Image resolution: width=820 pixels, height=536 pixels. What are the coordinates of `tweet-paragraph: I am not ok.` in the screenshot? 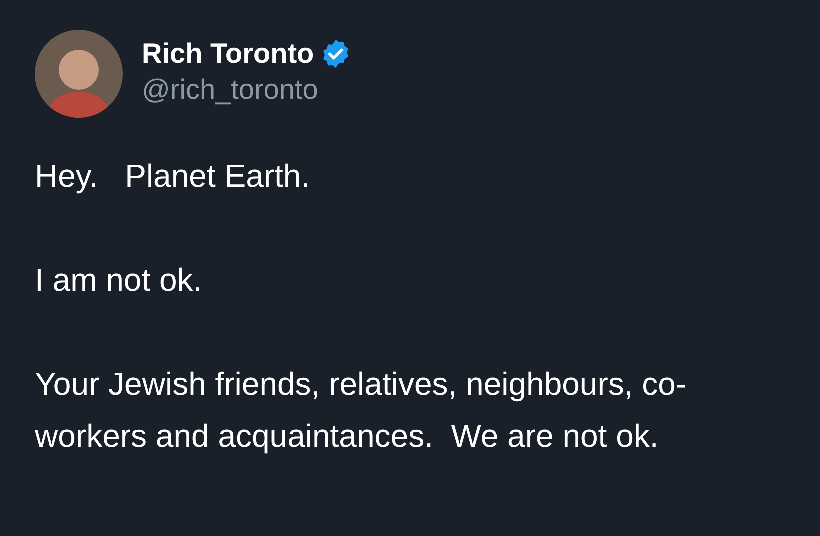 It's located at (119, 280).